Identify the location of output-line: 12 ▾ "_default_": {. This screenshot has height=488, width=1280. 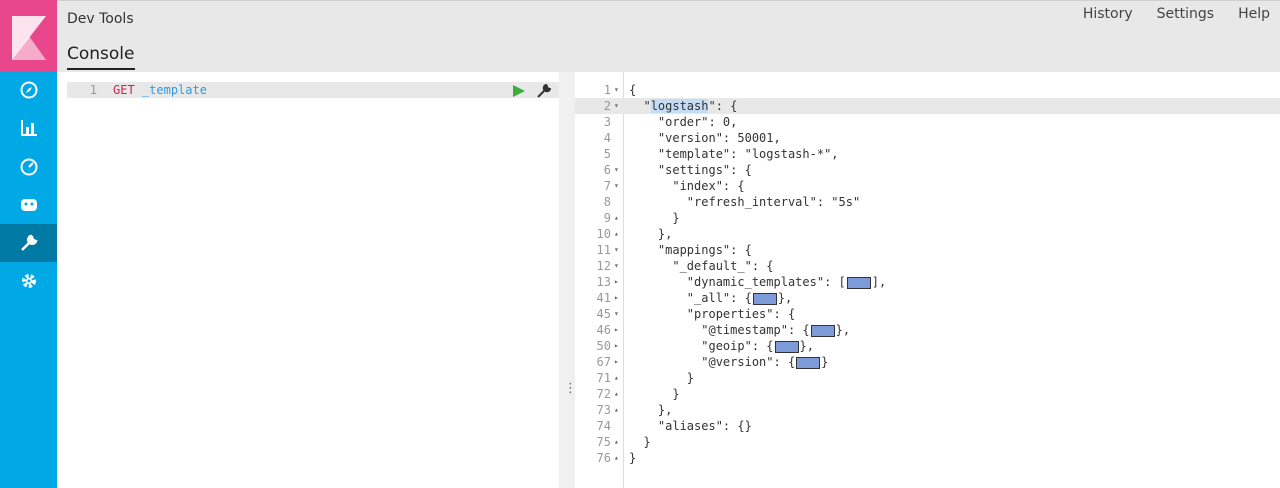
(927, 266).